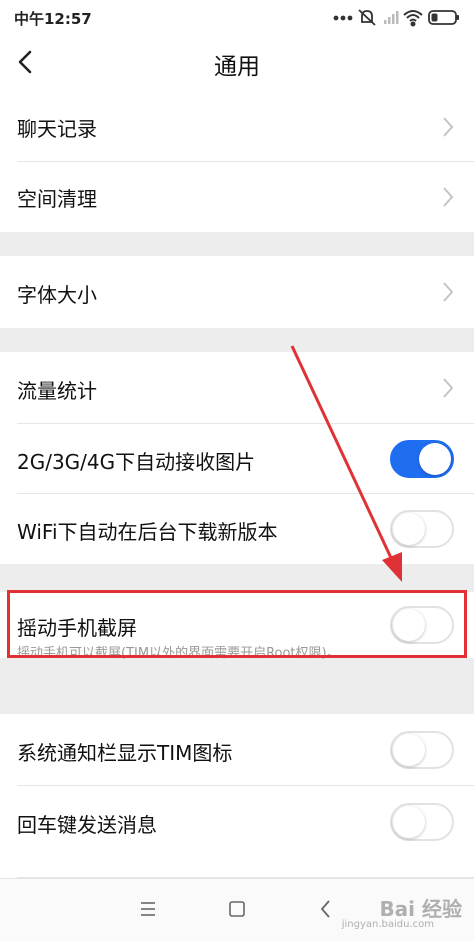  I want to click on menu-icon, so click(148, 909).